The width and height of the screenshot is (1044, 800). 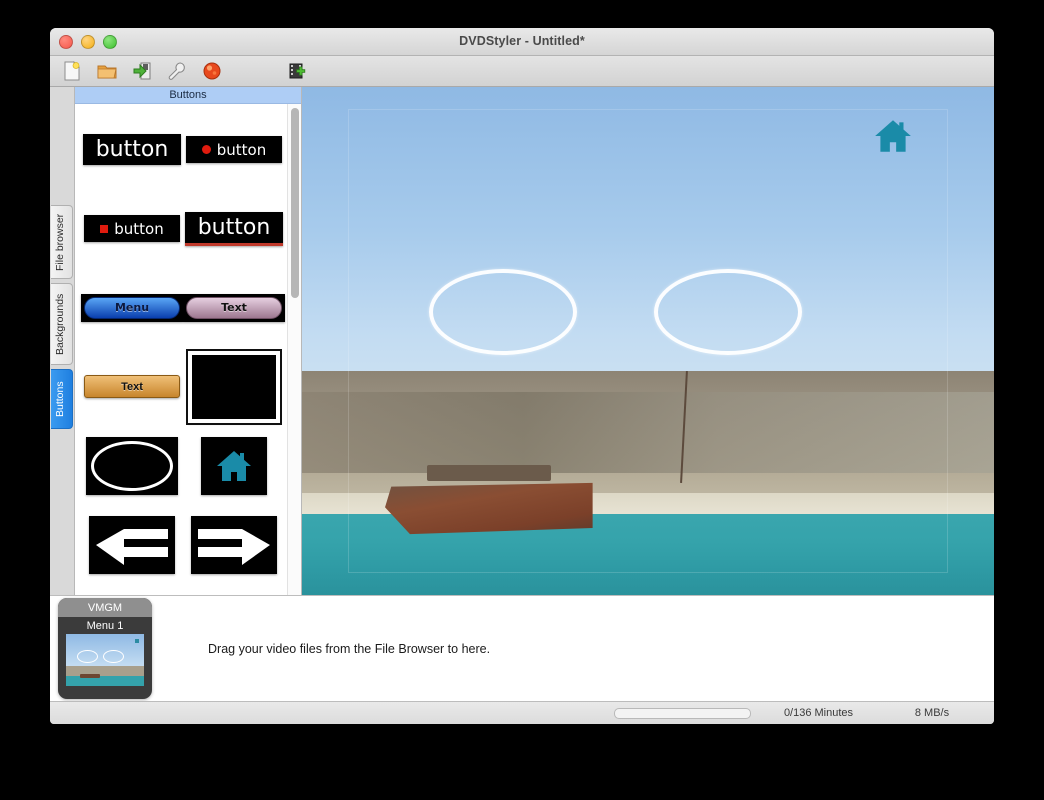 I want to click on button-round-marker: button, so click(x=234, y=149).